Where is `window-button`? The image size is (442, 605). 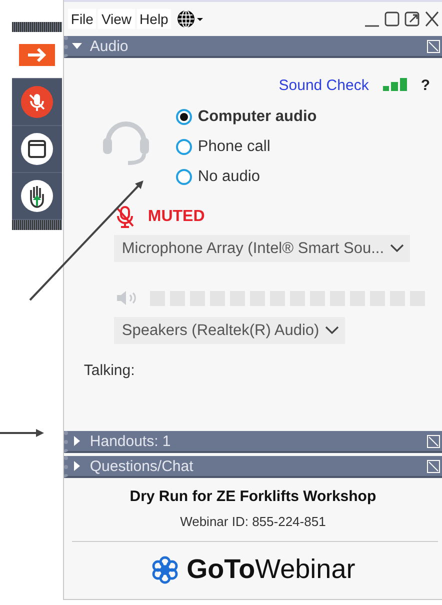
window-button is located at coordinates (36, 149).